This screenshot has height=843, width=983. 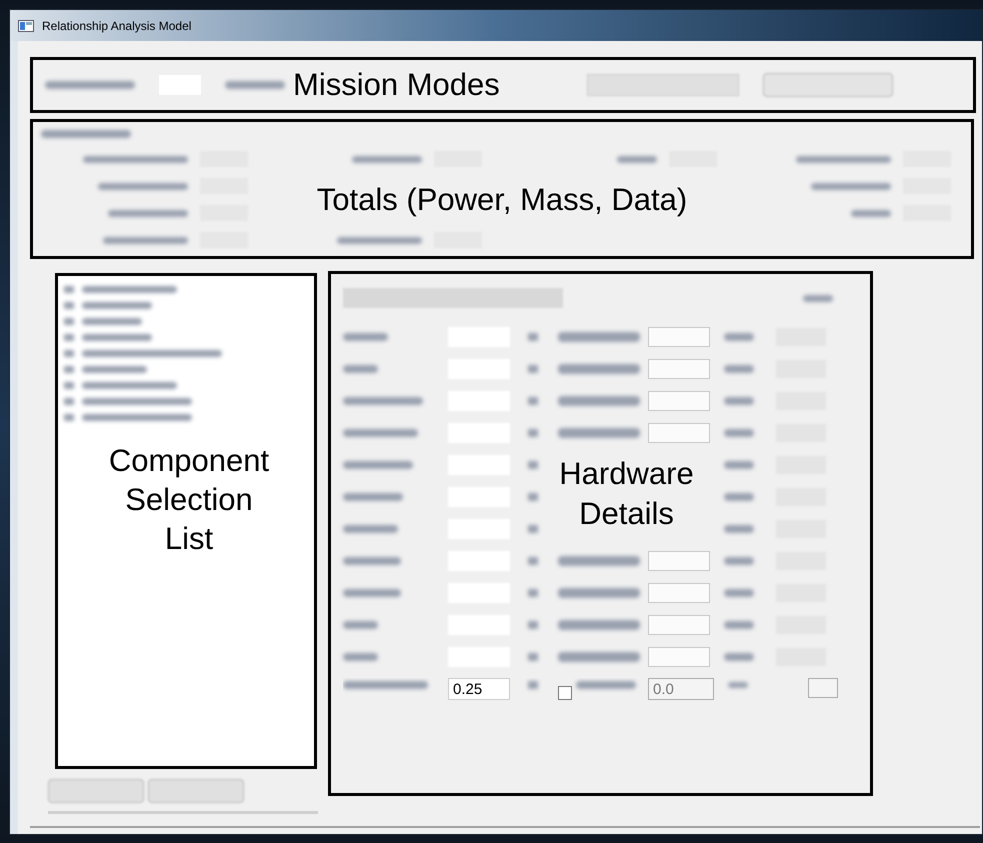 What do you see at coordinates (117, 26) in the screenshot?
I see `window-title: Relationship Analysis Model` at bounding box center [117, 26].